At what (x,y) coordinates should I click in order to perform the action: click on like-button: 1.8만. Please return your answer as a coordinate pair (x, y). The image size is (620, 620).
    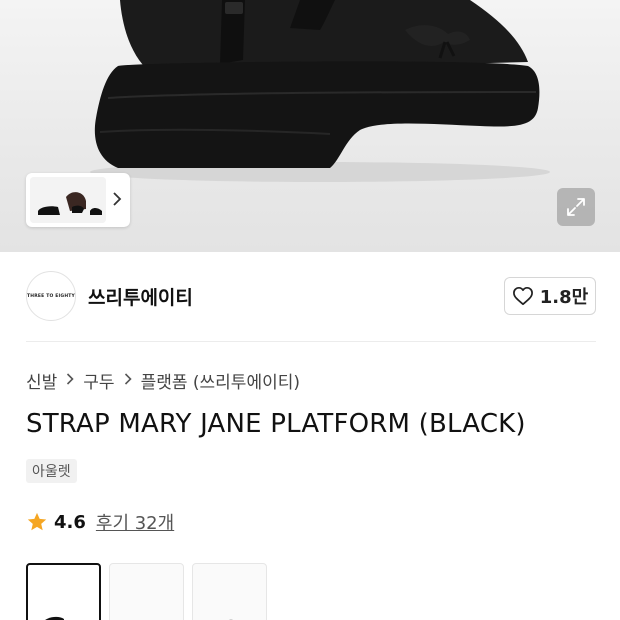
    Looking at the image, I should click on (550, 296).